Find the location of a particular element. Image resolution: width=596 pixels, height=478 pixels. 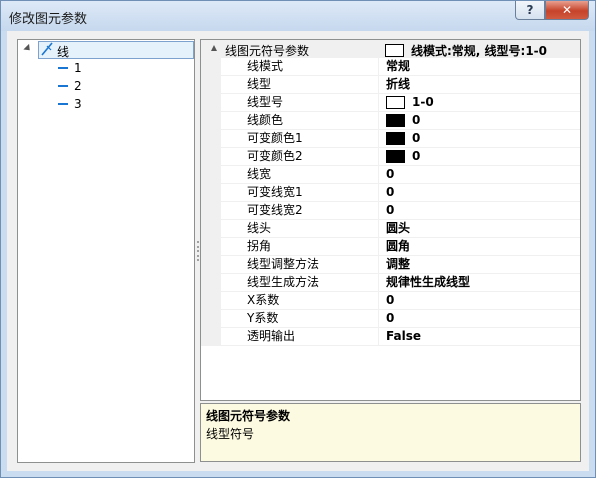

property-name: Y系数 is located at coordinates (300, 319).